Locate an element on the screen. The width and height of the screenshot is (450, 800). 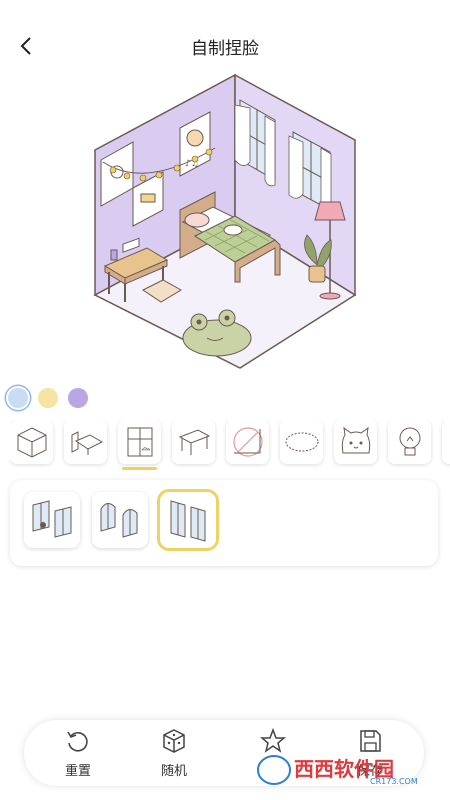
color-swatches is located at coordinates (48, 398).